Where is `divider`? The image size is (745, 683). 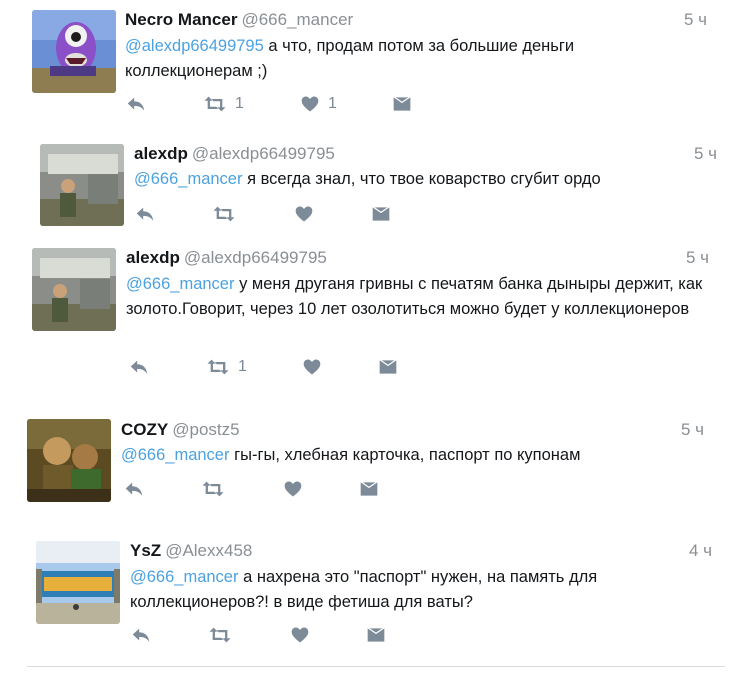
divider is located at coordinates (376, 666).